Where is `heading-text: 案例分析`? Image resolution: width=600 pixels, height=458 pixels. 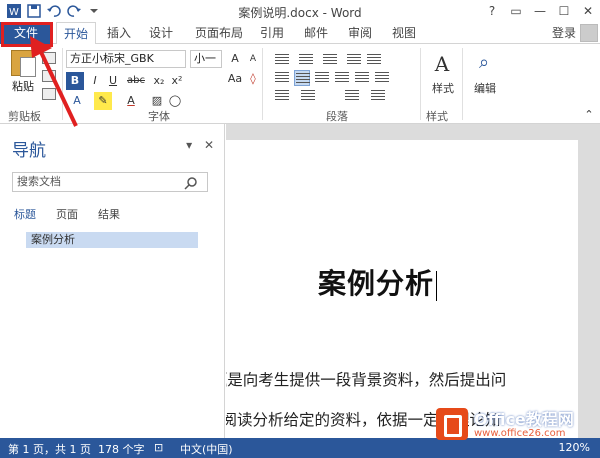 heading-text: 案例分析 is located at coordinates (376, 283).